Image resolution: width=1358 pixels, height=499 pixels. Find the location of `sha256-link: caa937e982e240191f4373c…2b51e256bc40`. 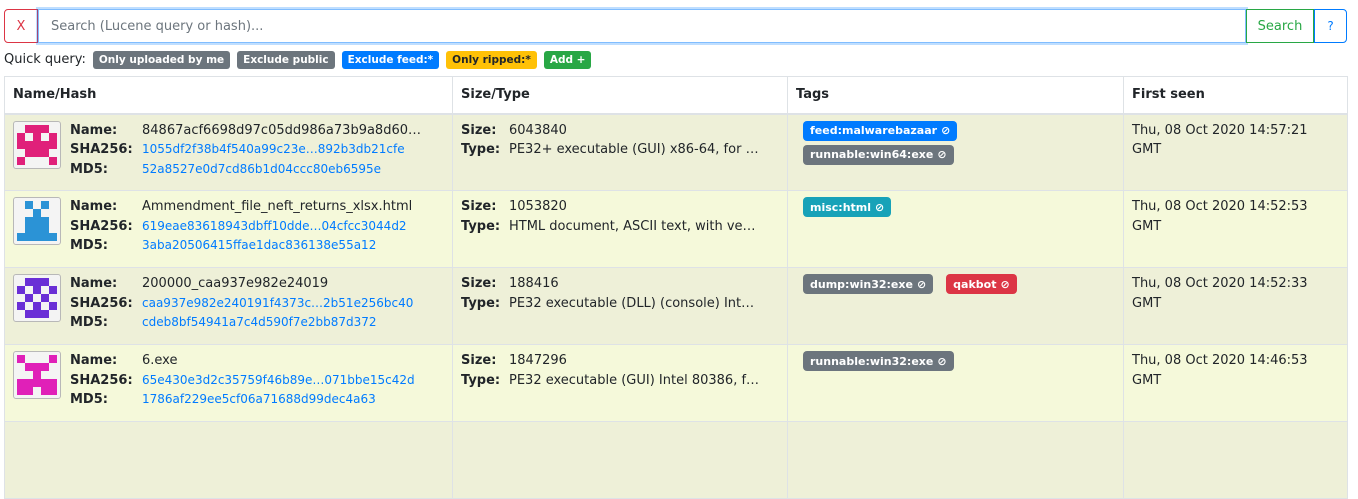

sha256-link: caa937e982e240191f4373c…2b51e256bc40 is located at coordinates (277, 304).